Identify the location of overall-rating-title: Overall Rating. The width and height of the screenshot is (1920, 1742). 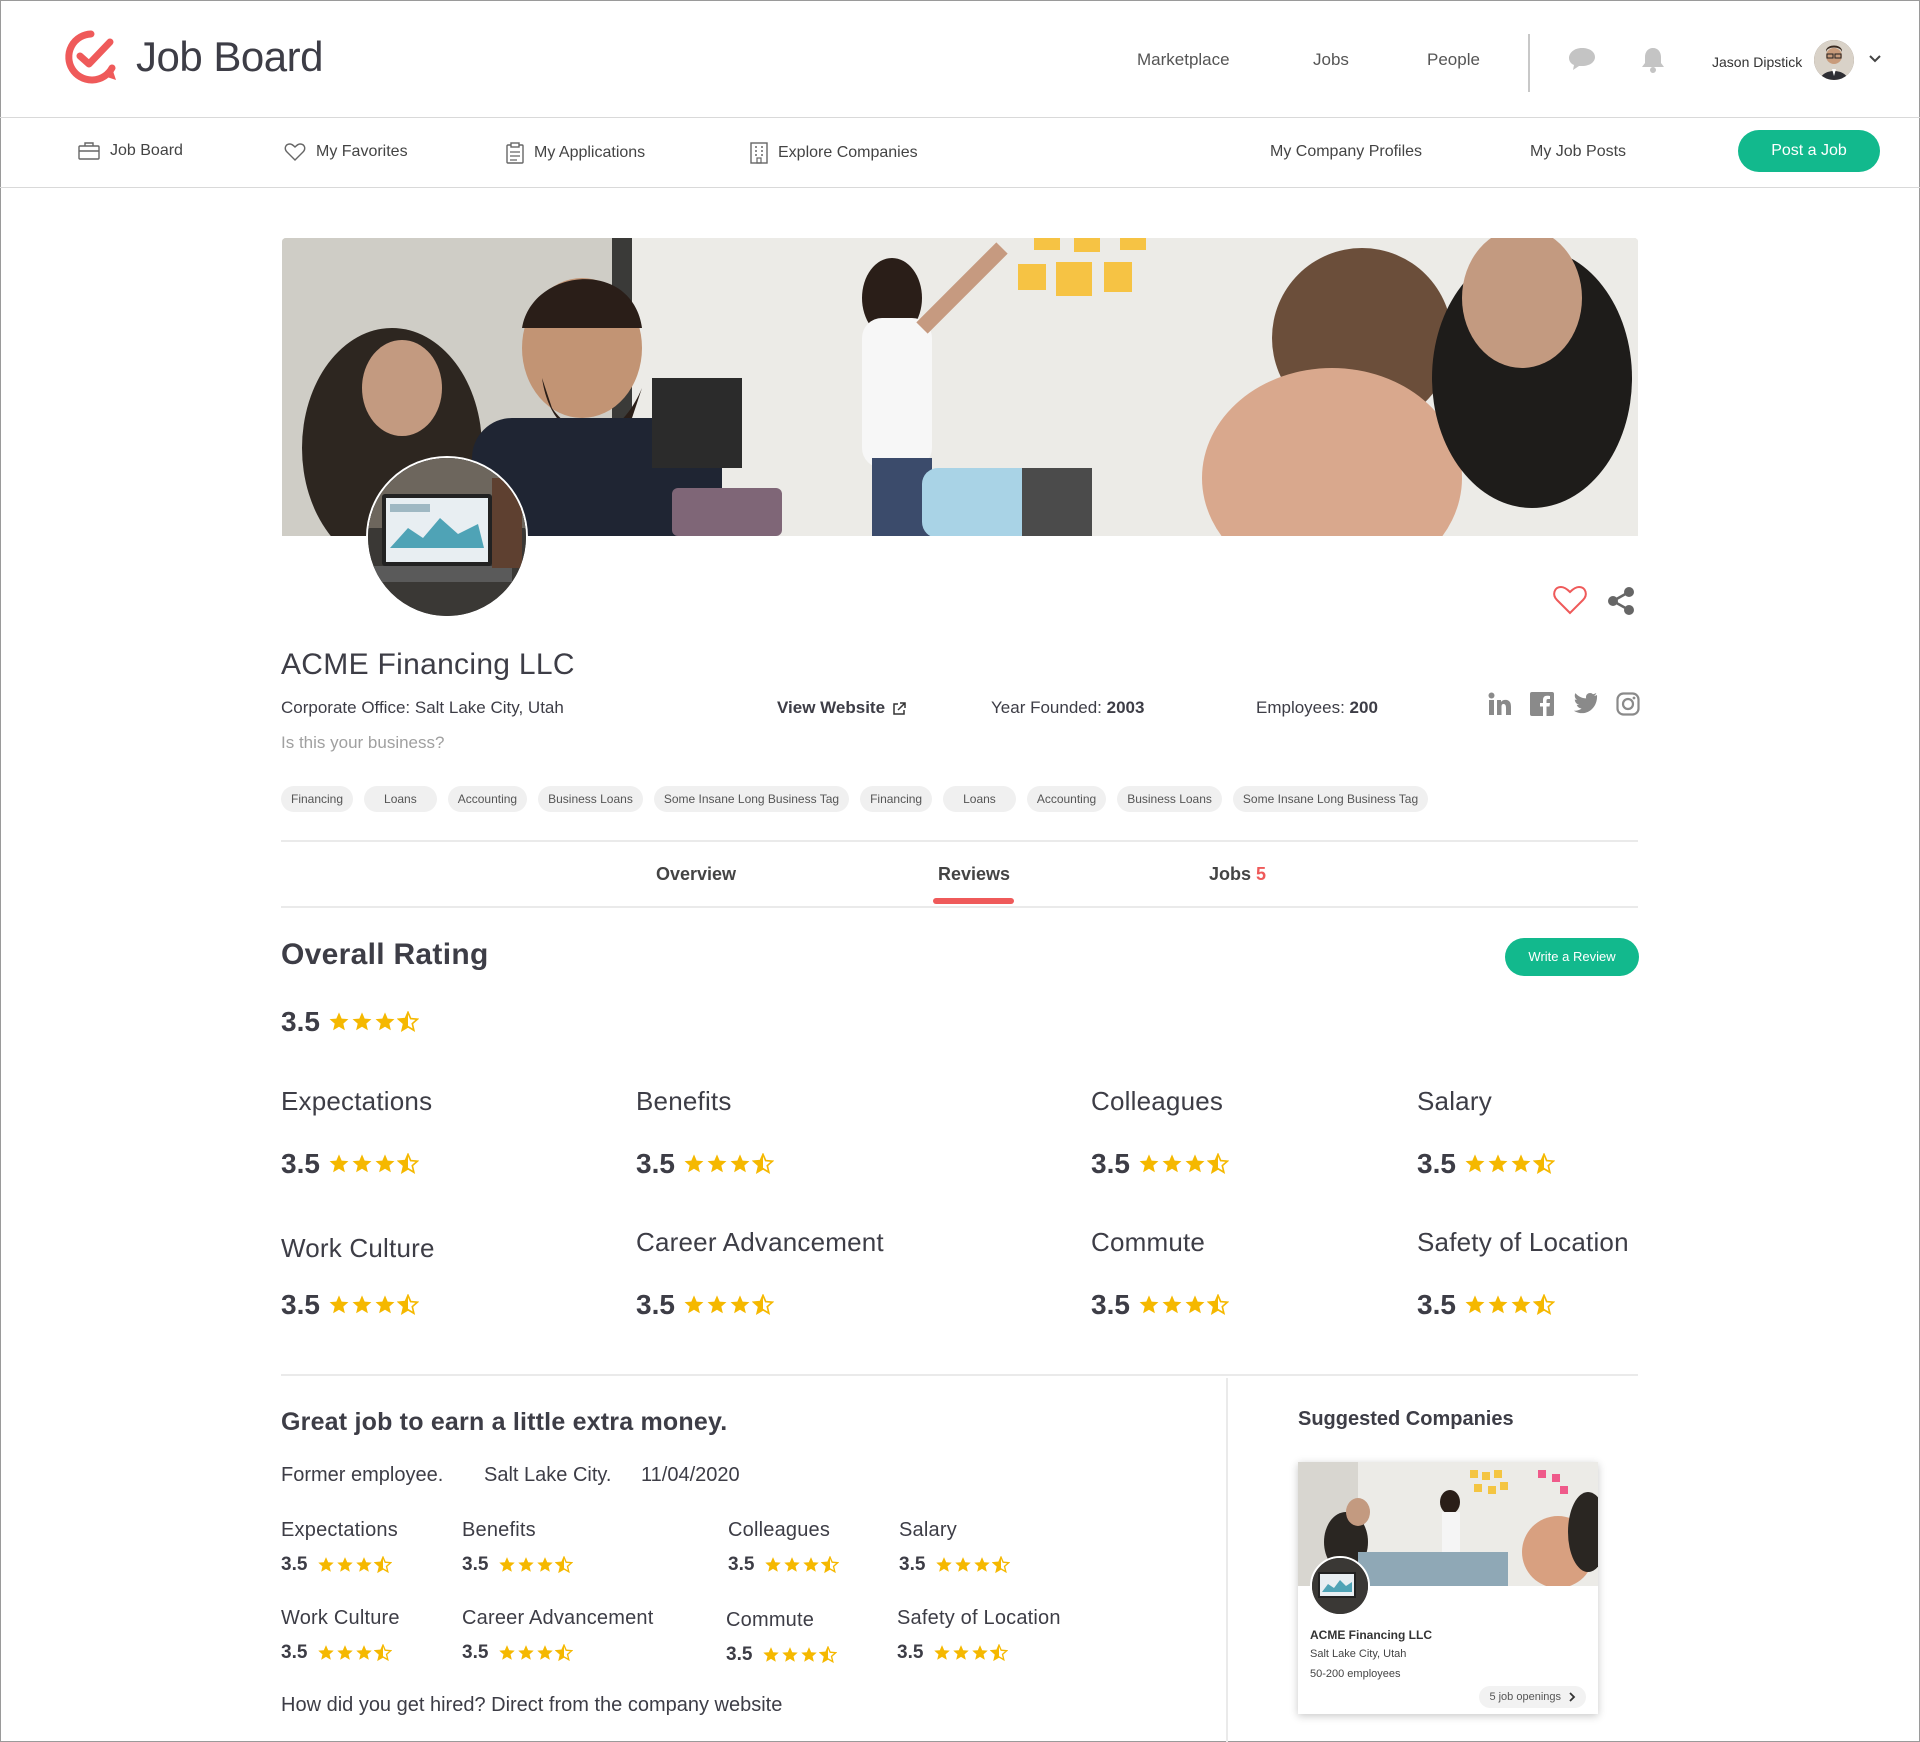
(385, 954).